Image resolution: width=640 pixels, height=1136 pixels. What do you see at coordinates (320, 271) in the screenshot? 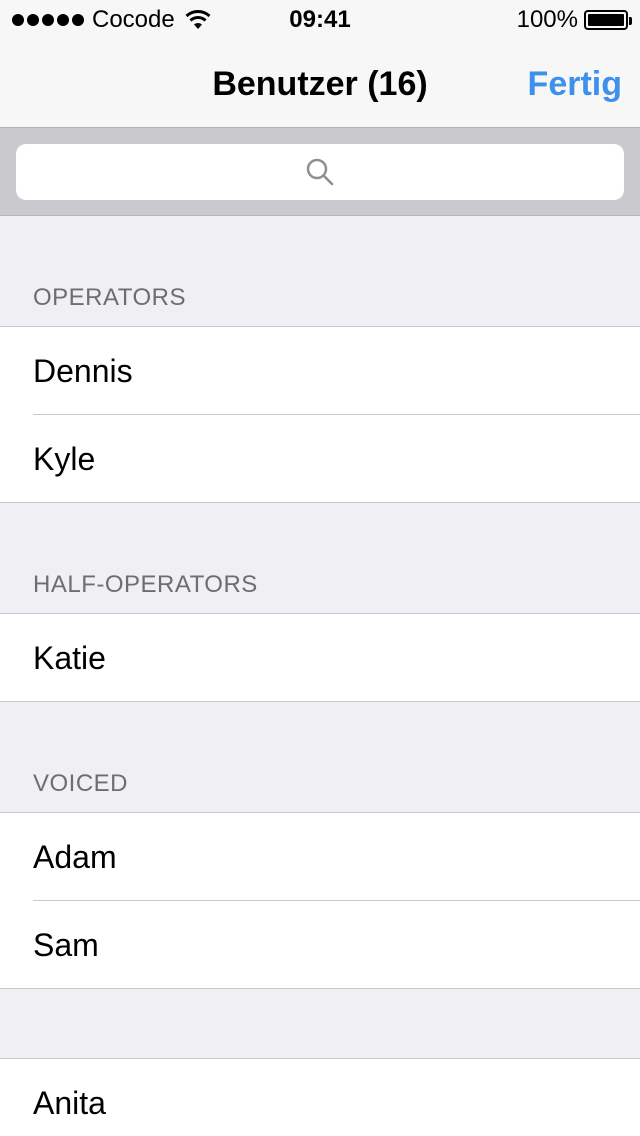
I see `section-header-operators: OPERATORS` at bounding box center [320, 271].